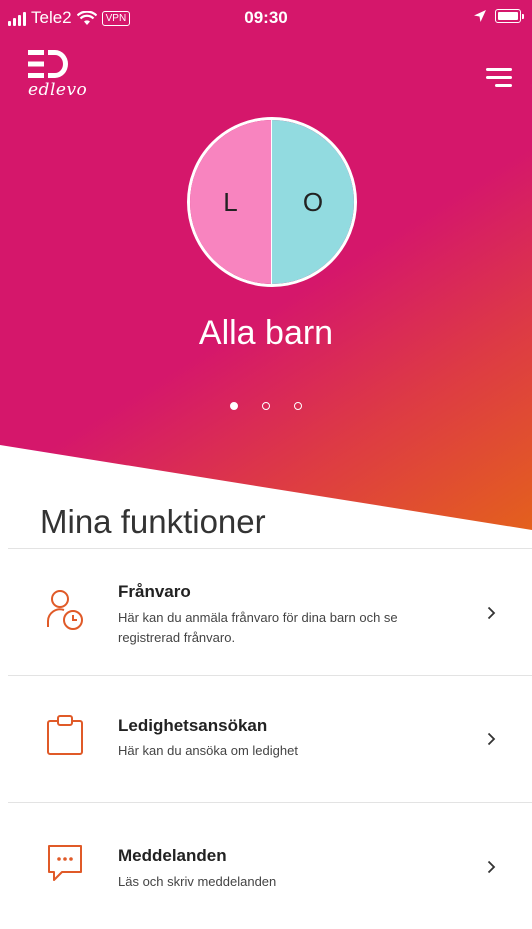 This screenshot has height=929, width=532. Describe the element at coordinates (65, 735) in the screenshot. I see `clipboard-icon` at that location.